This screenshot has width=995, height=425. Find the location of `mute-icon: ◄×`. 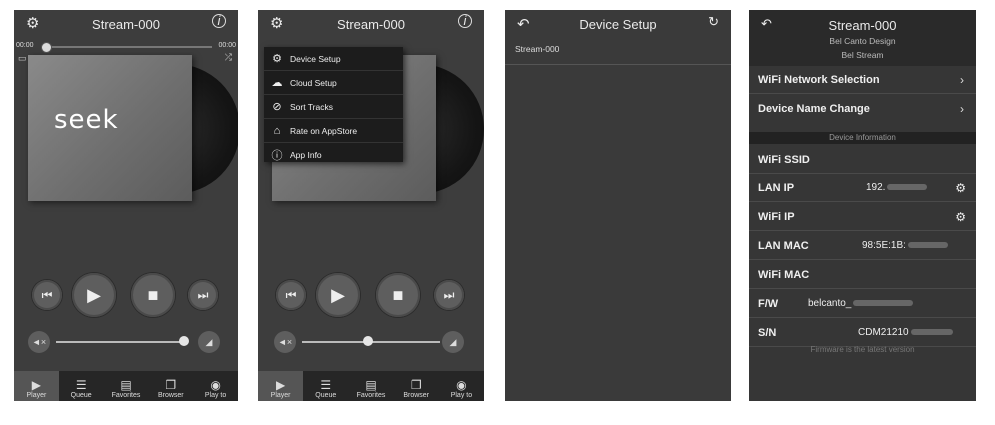

mute-icon: ◄× is located at coordinates (285, 342).